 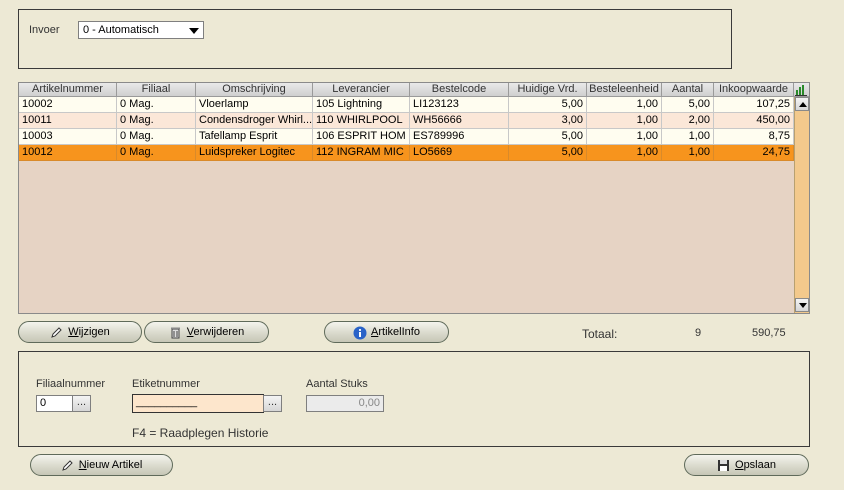 What do you see at coordinates (94, 332) in the screenshot?
I see `wijzigen-label: ijzigen` at bounding box center [94, 332].